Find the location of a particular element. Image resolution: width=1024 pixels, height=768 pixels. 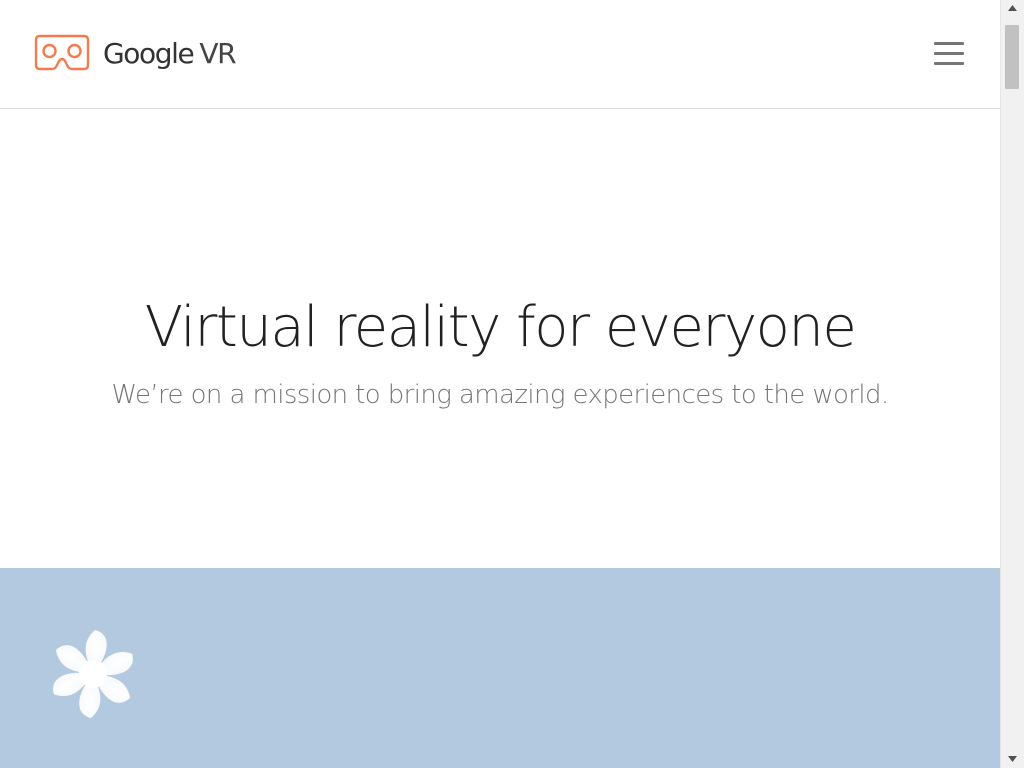

scroll-up-arrow is located at coordinates (1012, 8).